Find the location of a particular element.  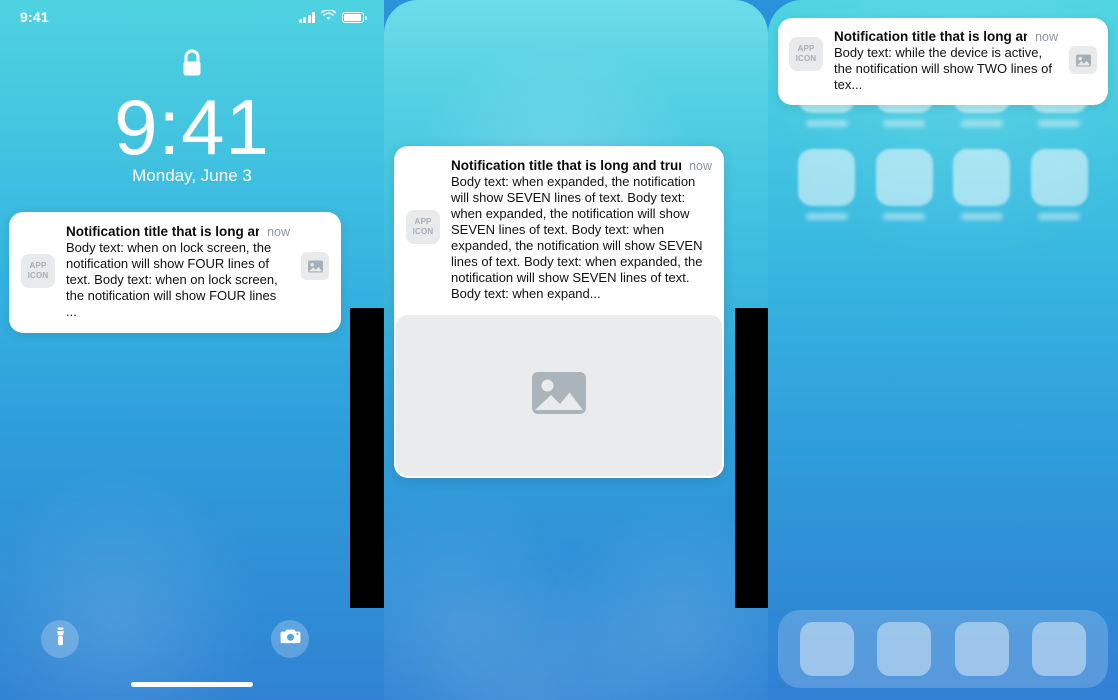

lock-screen-clock: 9:41 is located at coordinates (192, 127).